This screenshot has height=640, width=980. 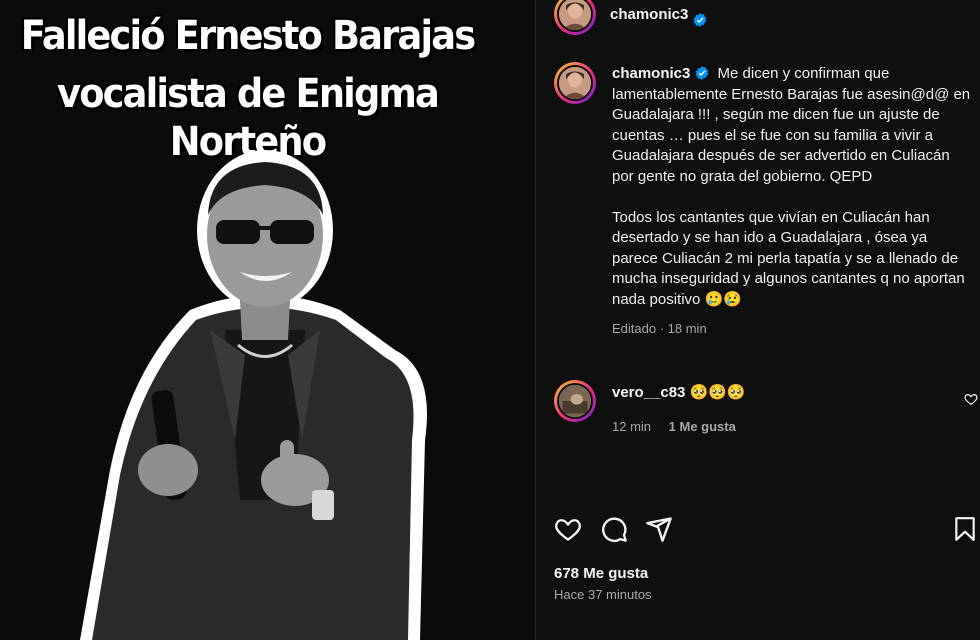 What do you see at coordinates (767, 530) in the screenshot?
I see `action-bar` at bounding box center [767, 530].